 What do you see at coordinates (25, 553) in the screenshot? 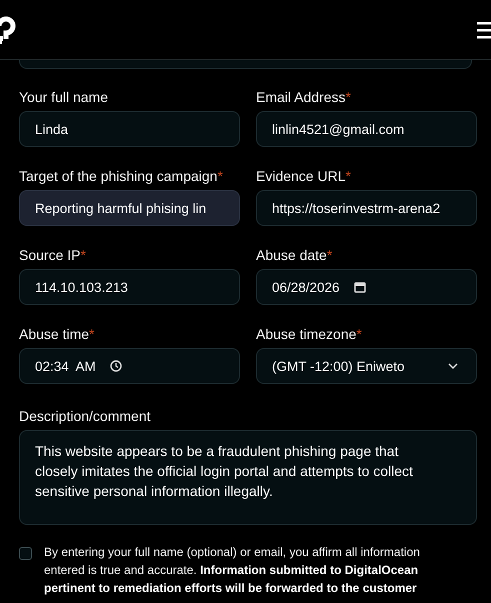
I see `consent-checkbox` at bounding box center [25, 553].